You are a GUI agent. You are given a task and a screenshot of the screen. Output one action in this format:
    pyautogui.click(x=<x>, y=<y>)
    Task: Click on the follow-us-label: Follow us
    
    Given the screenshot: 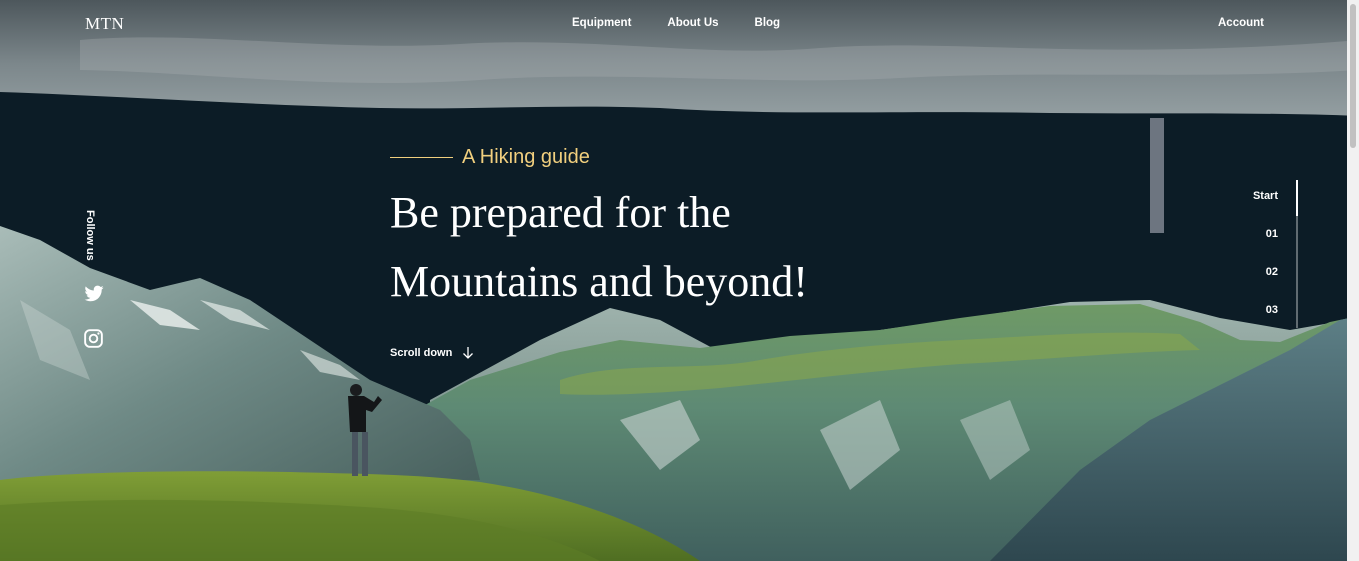 What is the action you would take?
    pyautogui.click(x=90, y=235)
    